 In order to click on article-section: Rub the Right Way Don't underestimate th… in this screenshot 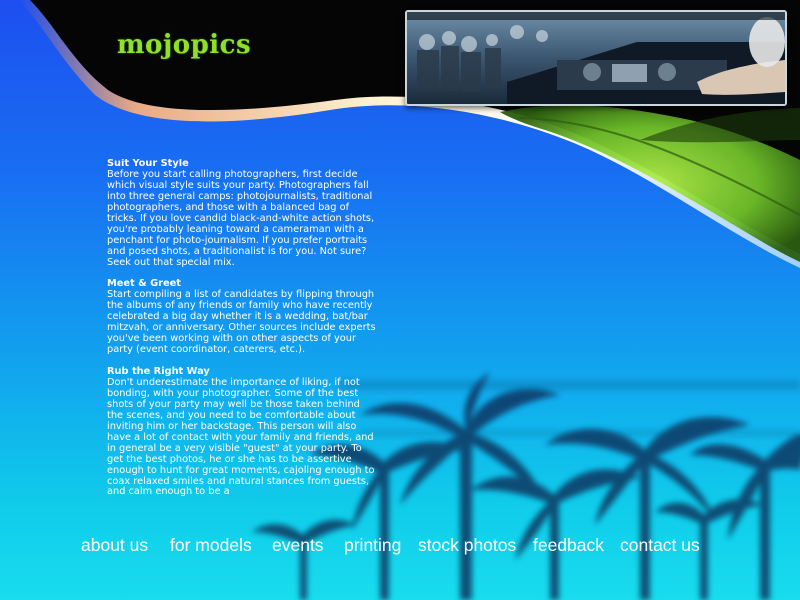, I will do `click(243, 432)`.